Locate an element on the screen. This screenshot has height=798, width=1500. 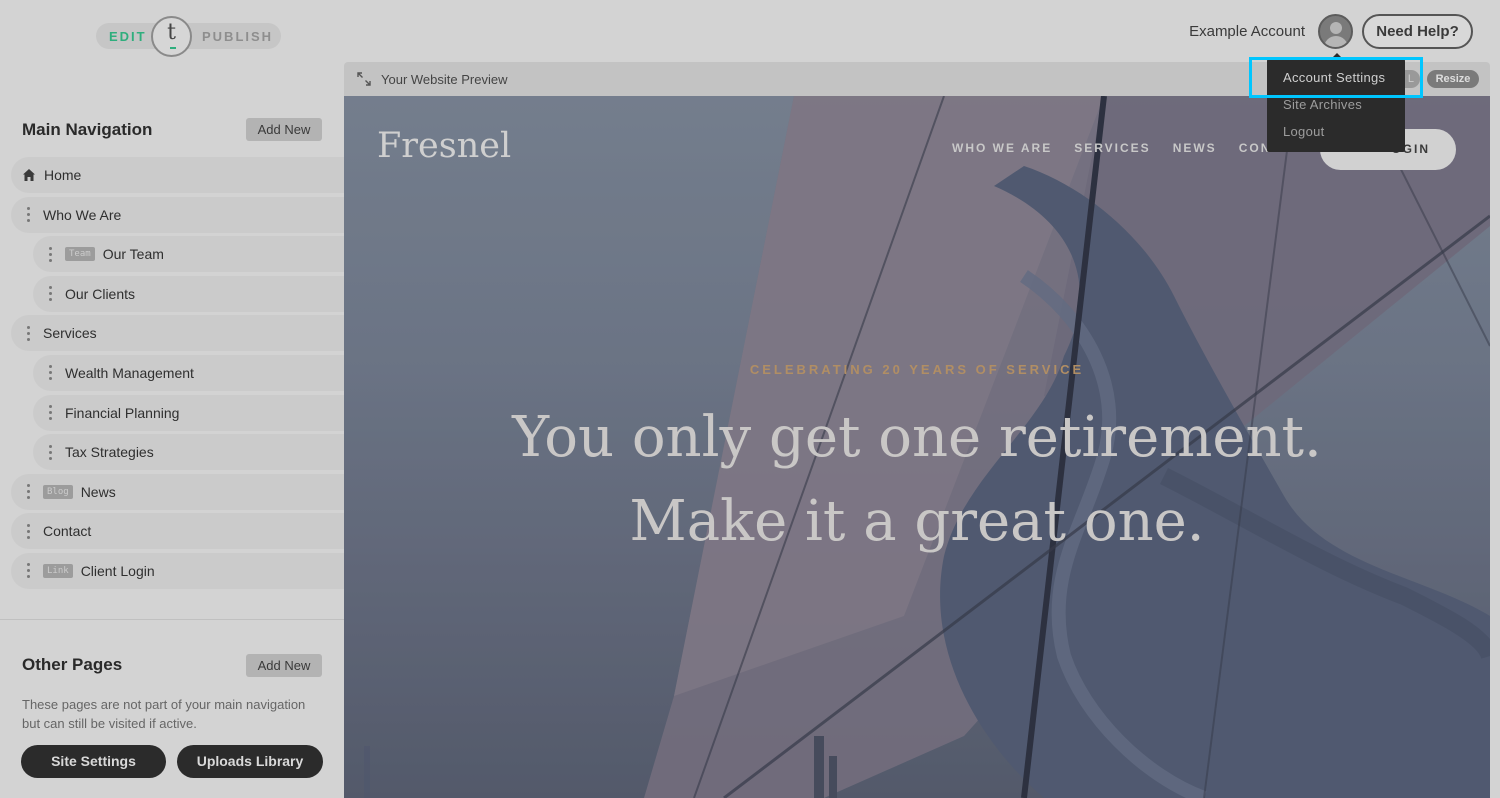
nav-item-financial-planning: Financial Planning is located at coordinates (188, 412).